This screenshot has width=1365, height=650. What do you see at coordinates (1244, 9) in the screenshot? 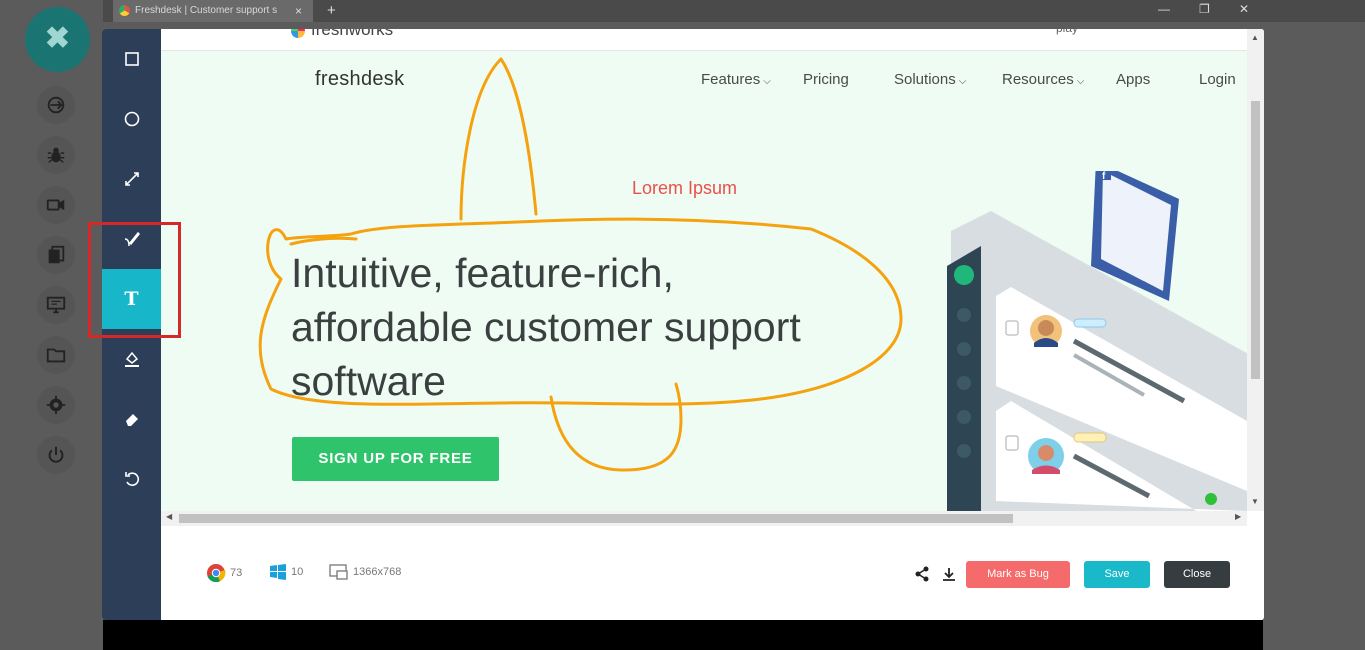
I see `window-close-icon: ✕` at bounding box center [1244, 9].